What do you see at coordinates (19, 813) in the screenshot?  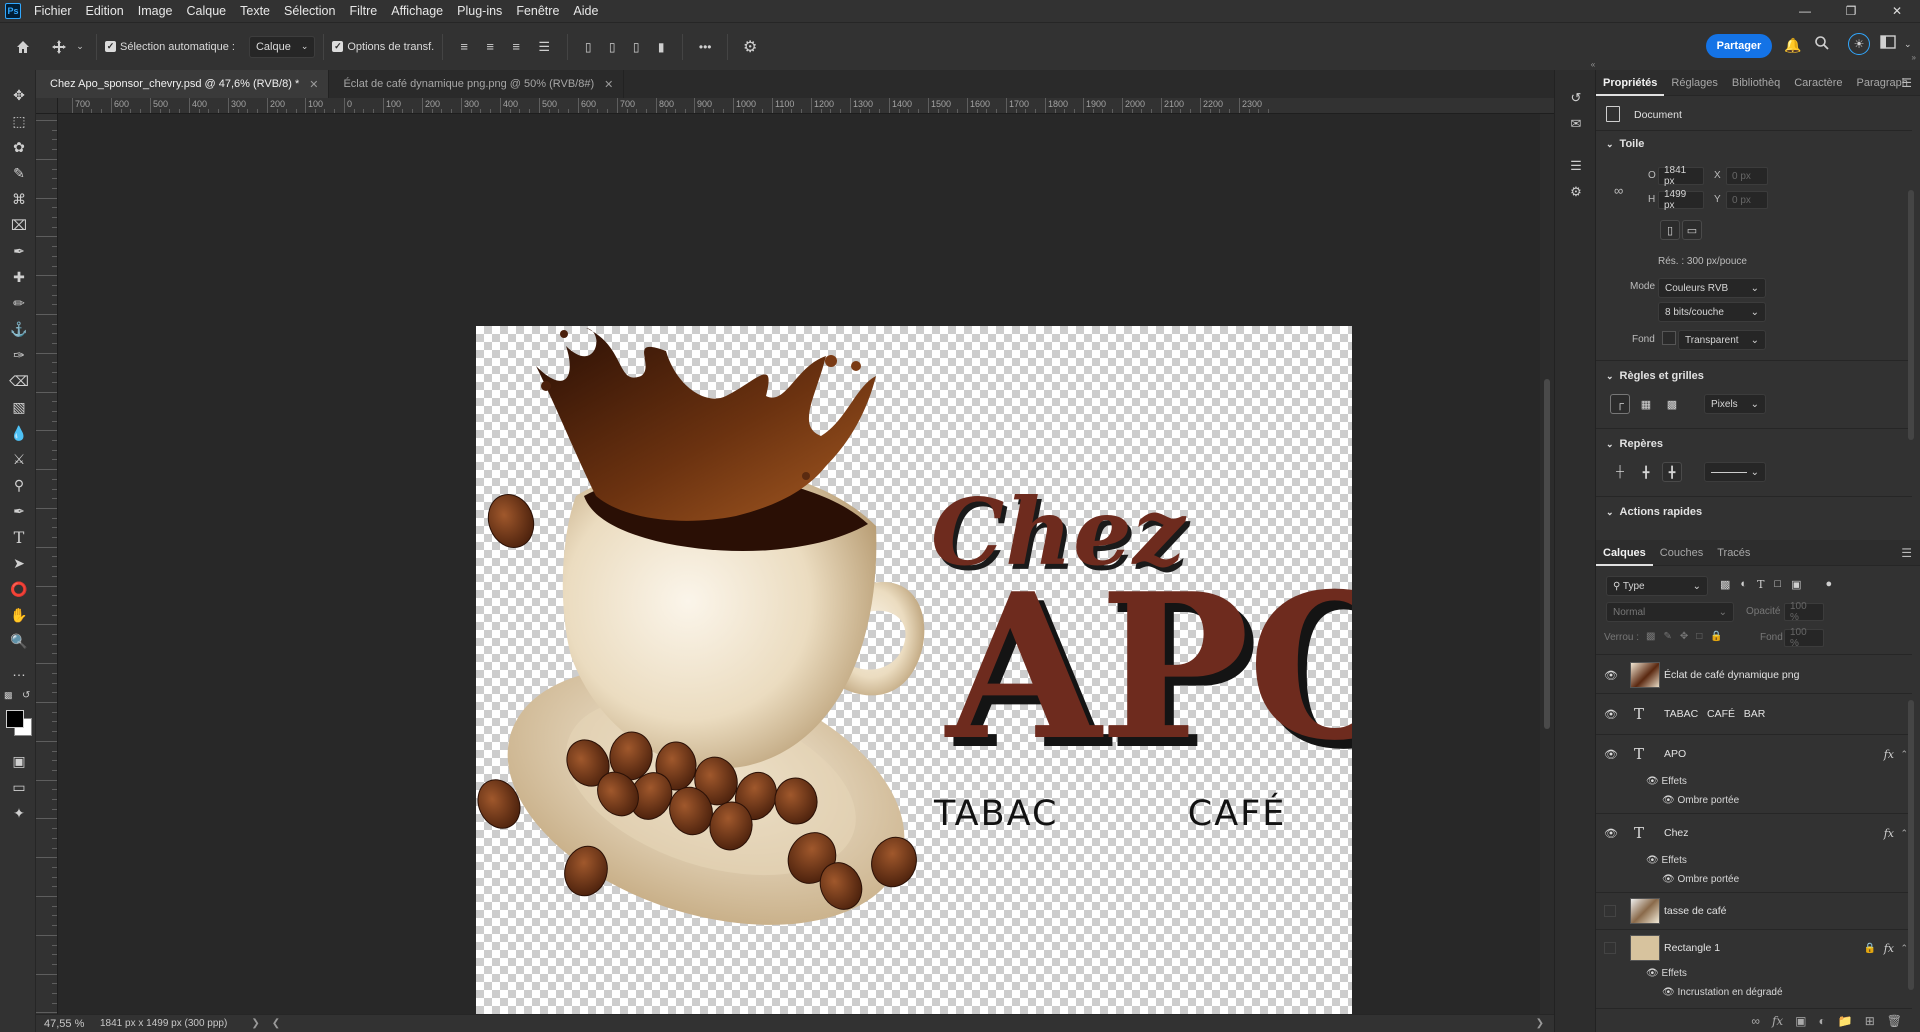 I see `generative-icon: ✦` at bounding box center [19, 813].